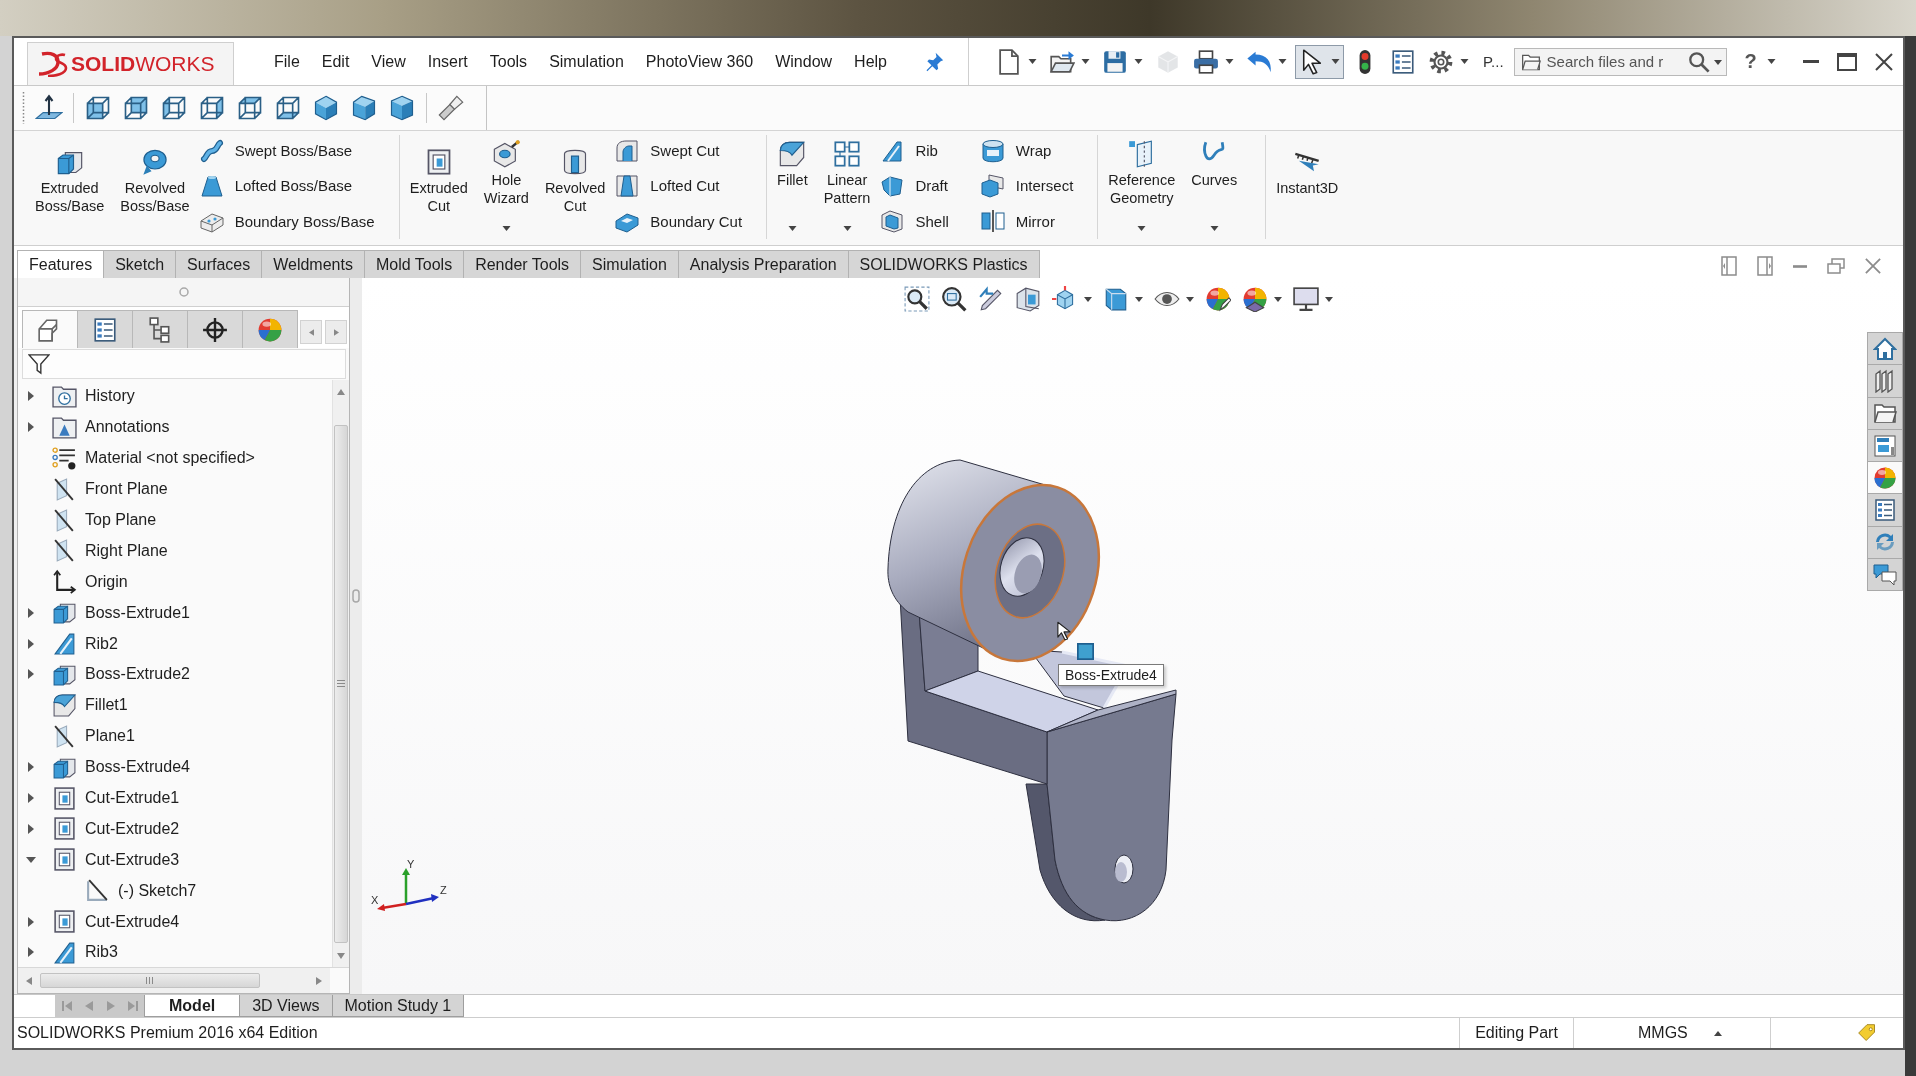  What do you see at coordinates (192, 1006) in the screenshot?
I see `model-tab: Model` at bounding box center [192, 1006].